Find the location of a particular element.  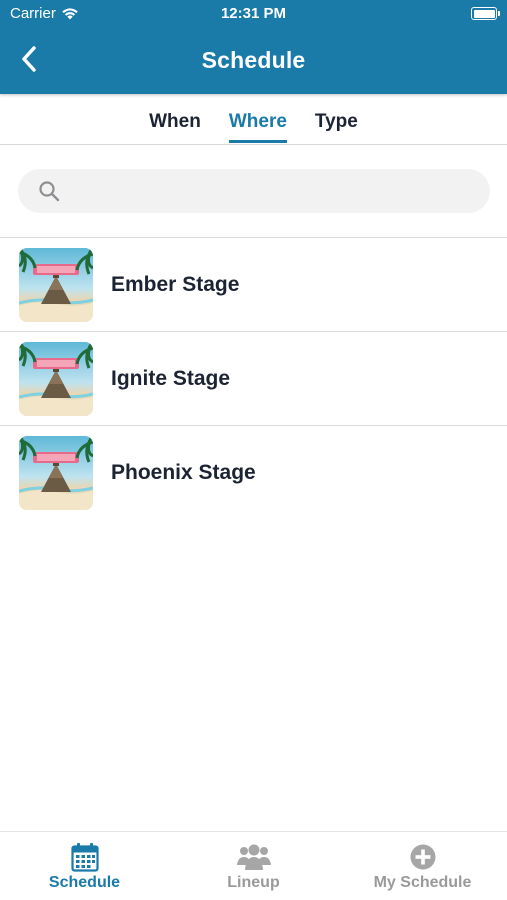

tabbar-my-schedule: My Schedule is located at coordinates (422, 866).